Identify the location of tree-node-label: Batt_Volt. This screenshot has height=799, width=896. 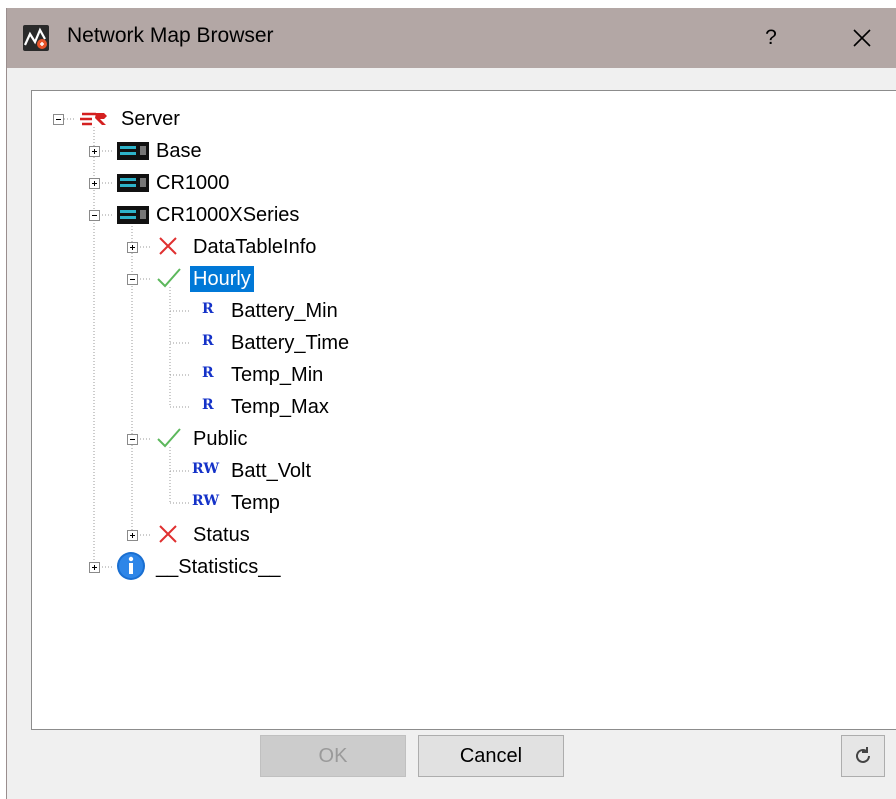
(271, 471).